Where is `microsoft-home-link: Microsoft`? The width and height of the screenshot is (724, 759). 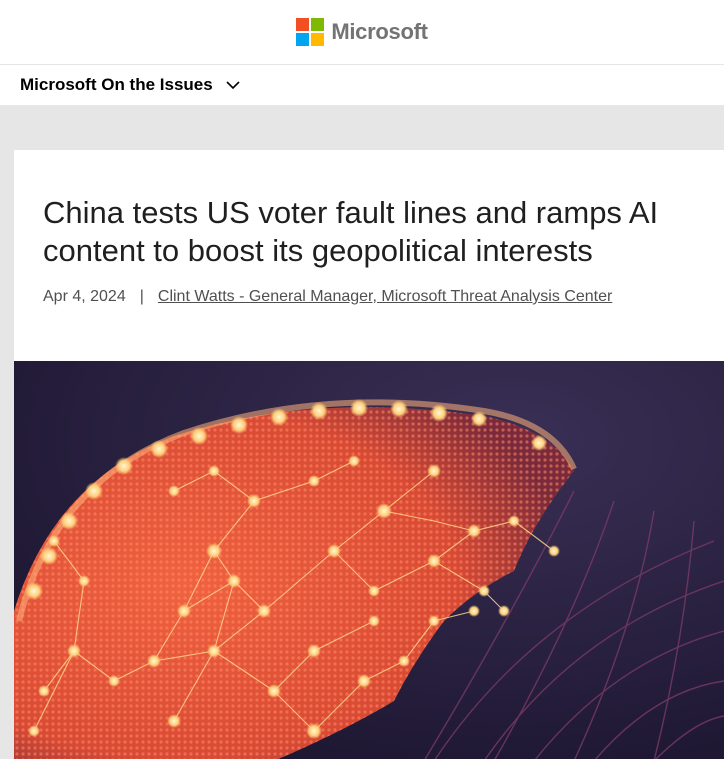
microsoft-home-link: Microsoft is located at coordinates (362, 32).